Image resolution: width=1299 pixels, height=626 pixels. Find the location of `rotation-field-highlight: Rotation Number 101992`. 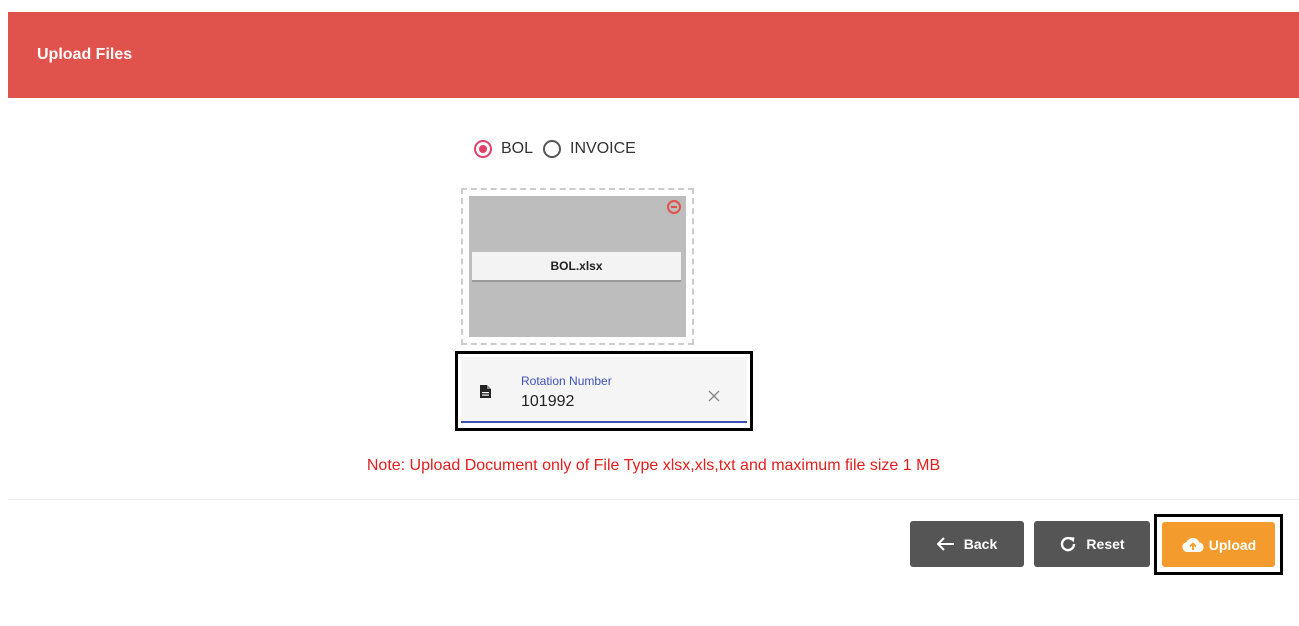

rotation-field-highlight: Rotation Number 101992 is located at coordinates (604, 391).